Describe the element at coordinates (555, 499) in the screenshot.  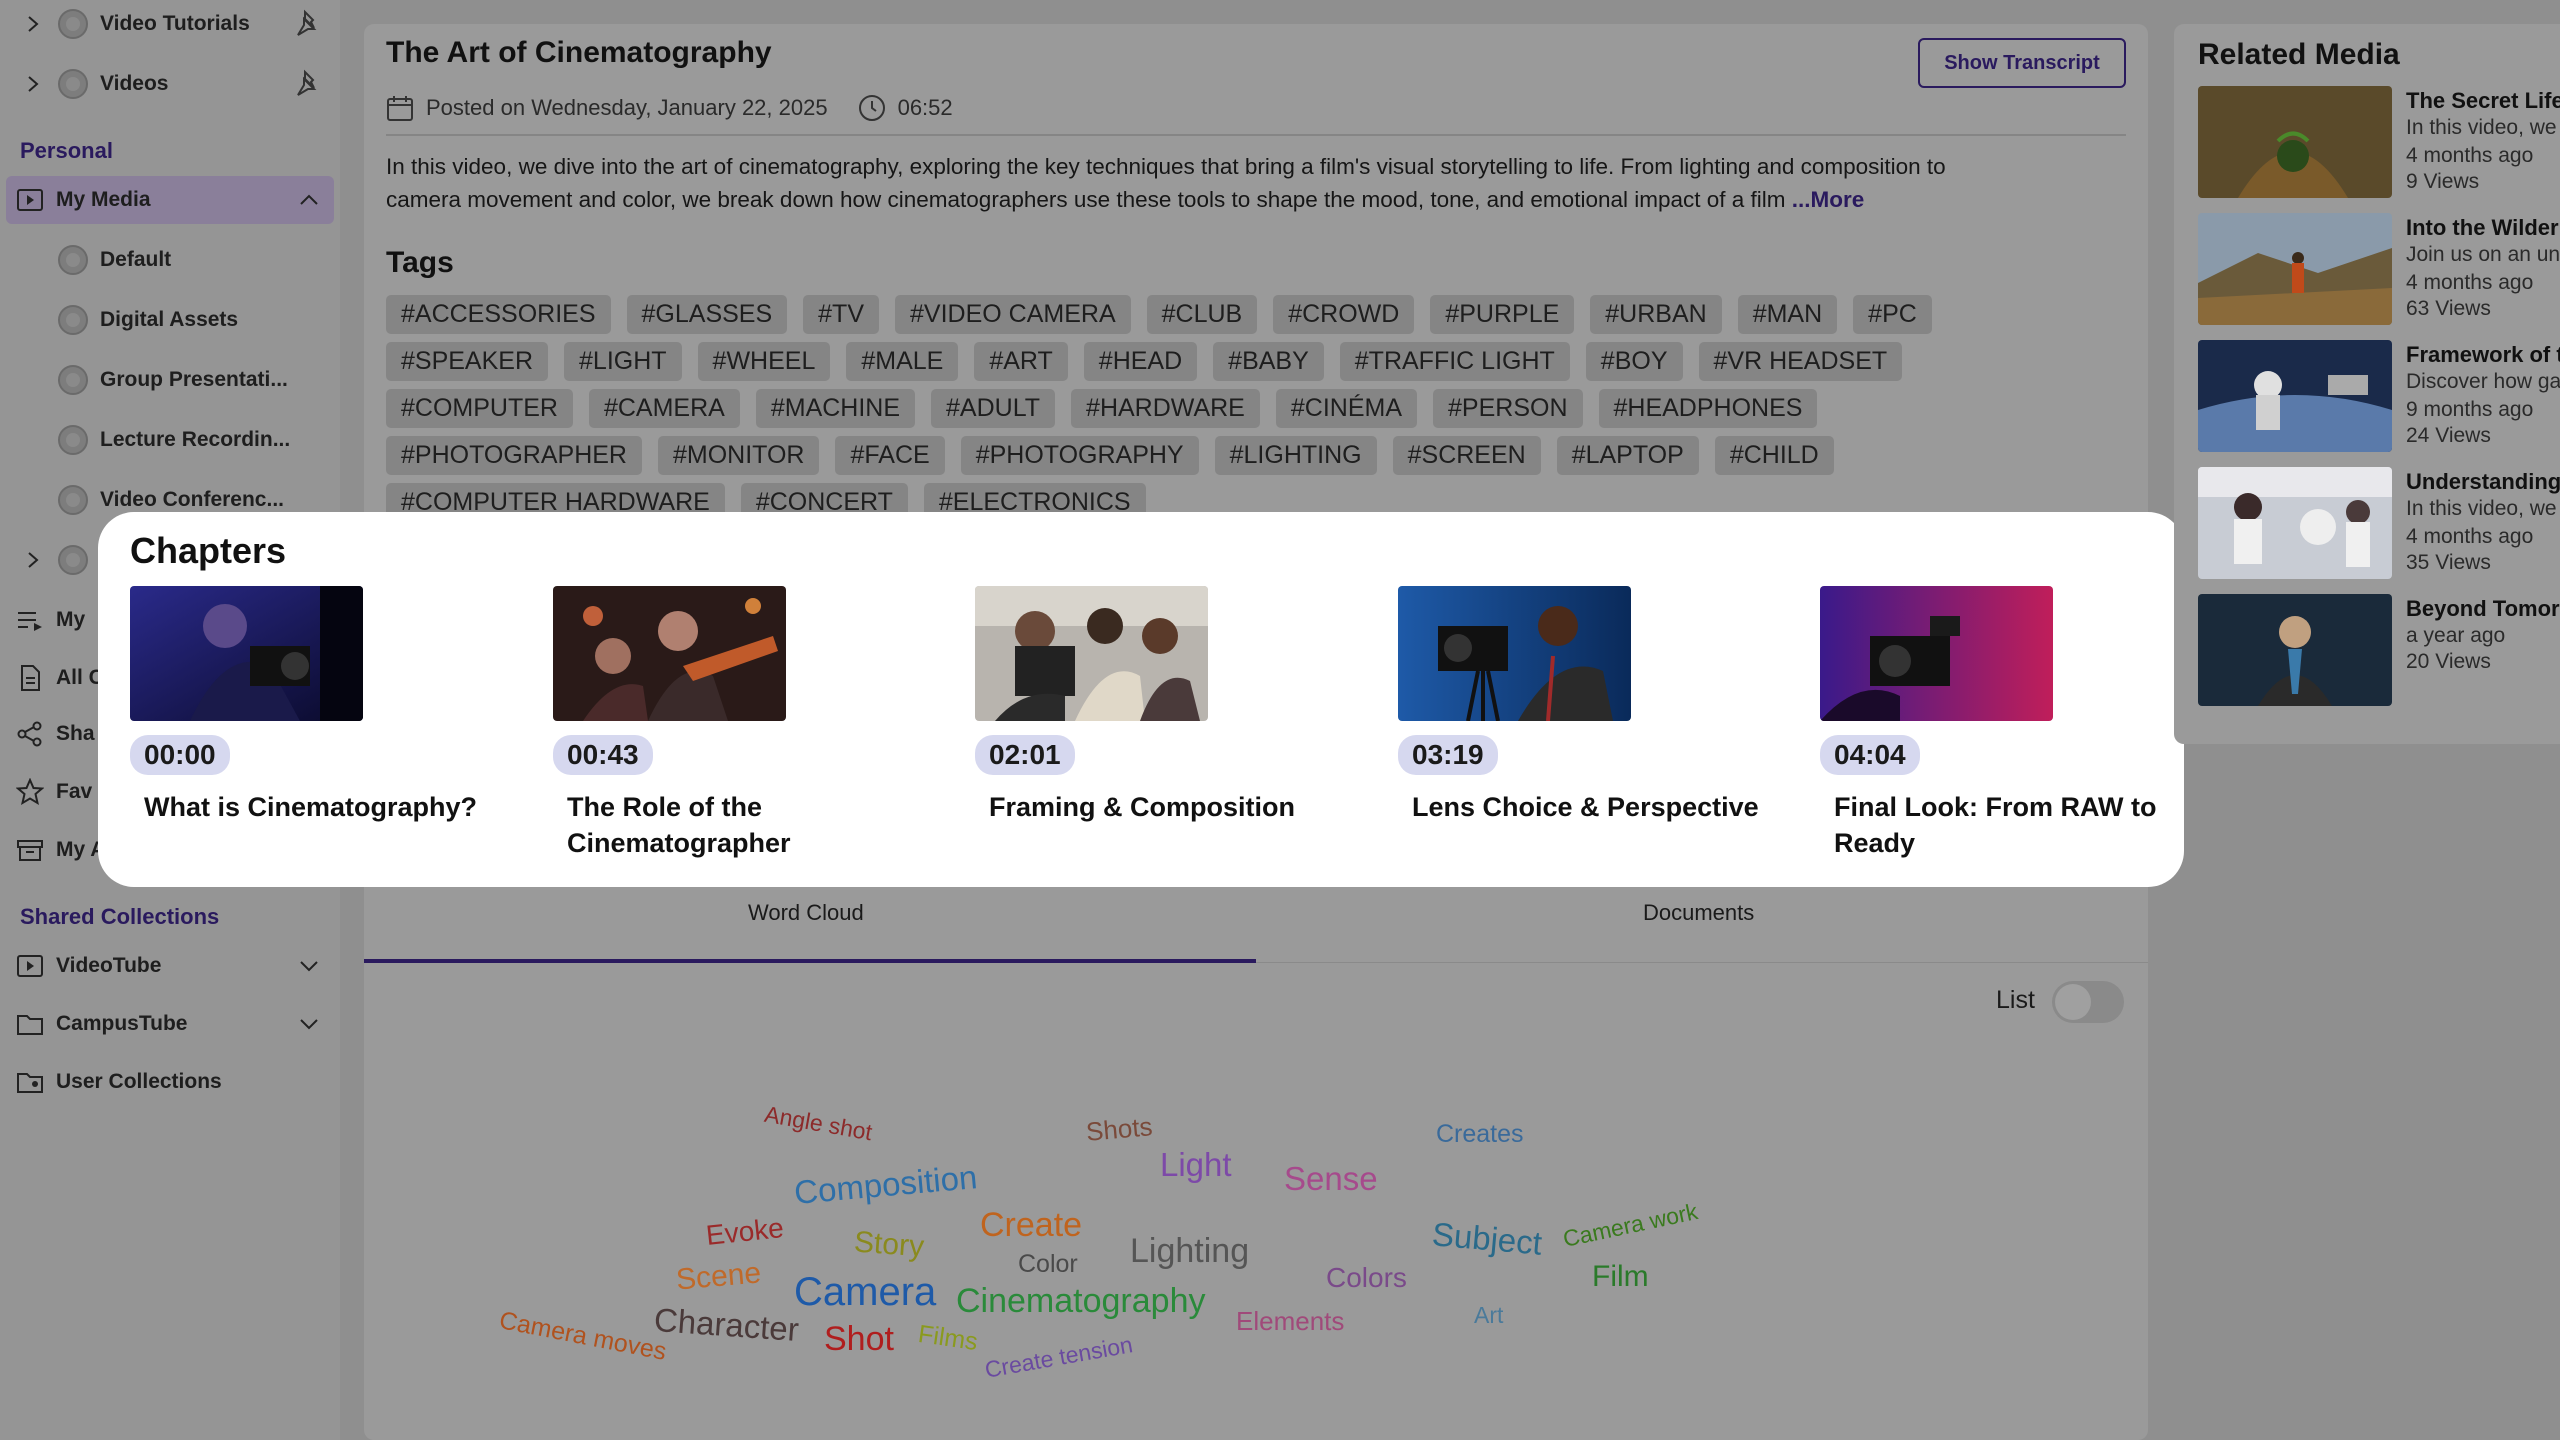
I see `tag-chip: #COMPUTER HARDWARE` at that location.